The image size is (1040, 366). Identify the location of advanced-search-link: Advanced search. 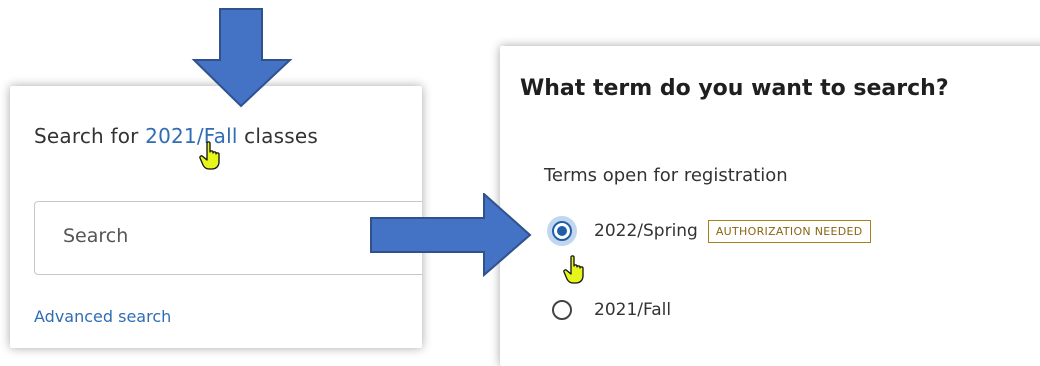
(102, 316).